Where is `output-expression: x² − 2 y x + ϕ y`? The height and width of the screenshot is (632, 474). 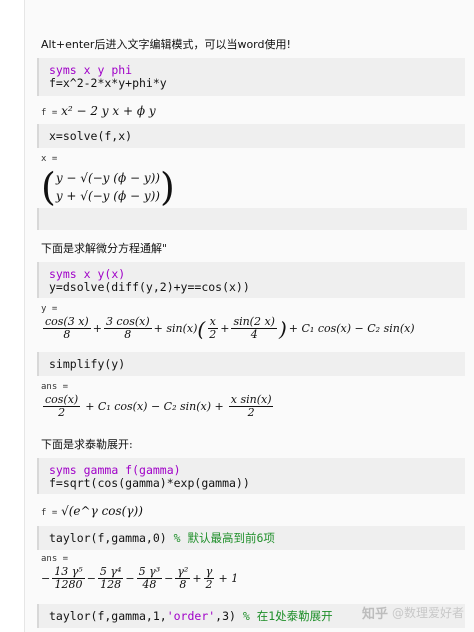
output-expression: x² − 2 y x + ϕ y is located at coordinates (108, 111).